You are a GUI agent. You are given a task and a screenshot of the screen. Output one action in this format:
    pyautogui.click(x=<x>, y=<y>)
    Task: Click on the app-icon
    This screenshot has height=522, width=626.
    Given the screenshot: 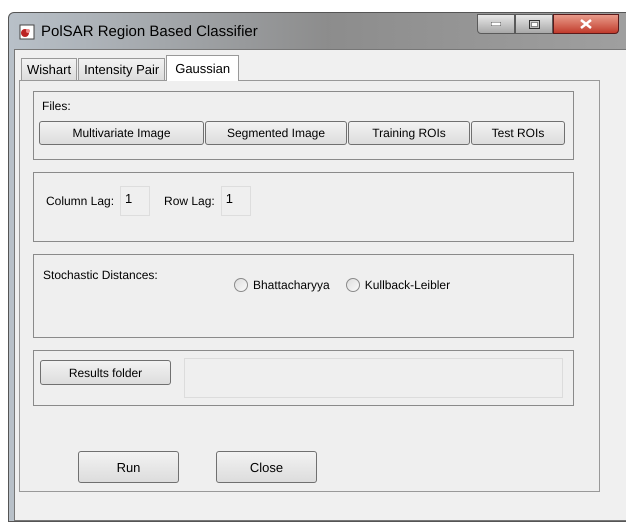 What is the action you would take?
    pyautogui.click(x=27, y=32)
    